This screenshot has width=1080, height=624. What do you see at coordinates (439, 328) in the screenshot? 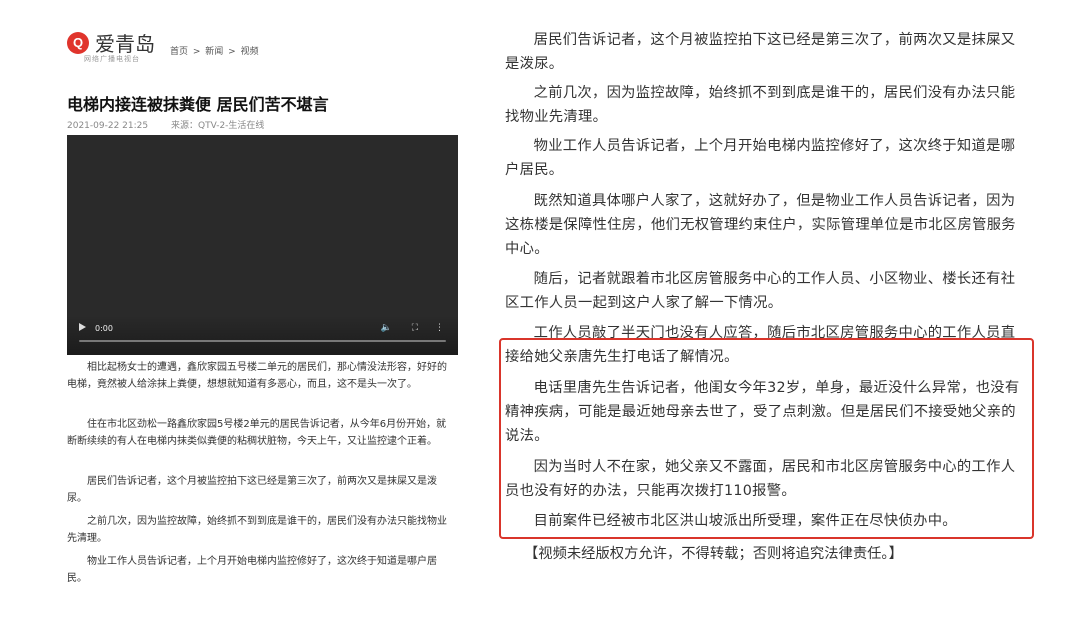
I see `more-options-icon: ⋮` at bounding box center [439, 328].